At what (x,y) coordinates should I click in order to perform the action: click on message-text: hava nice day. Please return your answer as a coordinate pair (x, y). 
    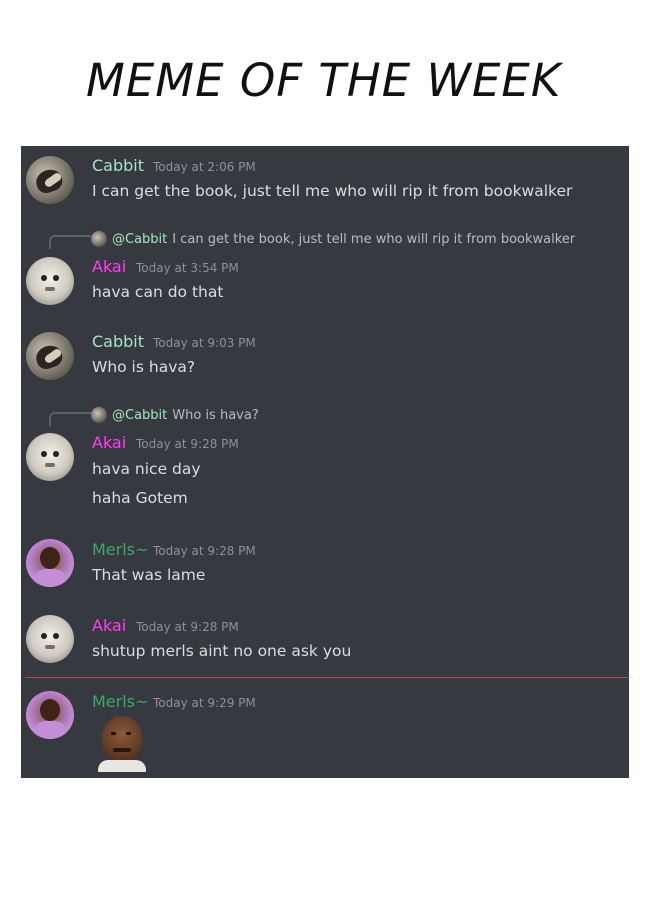
    Looking at the image, I should click on (146, 469).